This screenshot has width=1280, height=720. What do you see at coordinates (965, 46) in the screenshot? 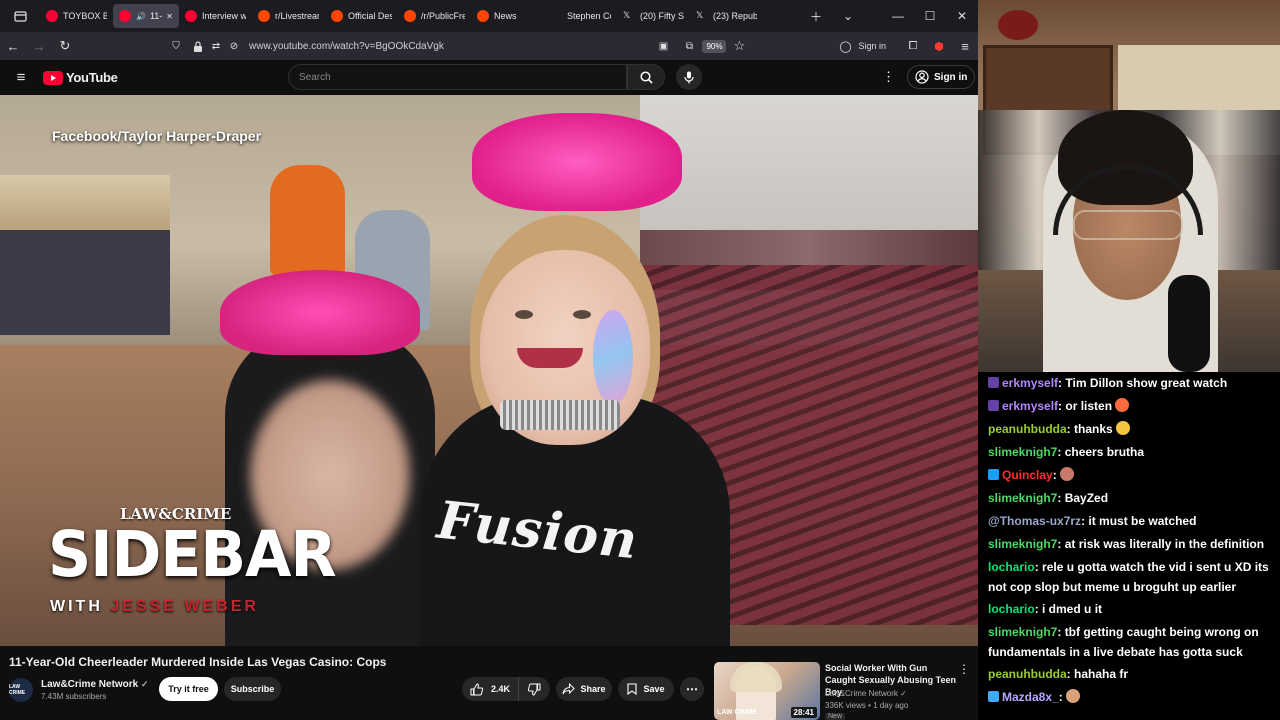
I see `menu-hamburger-icon: ≡` at bounding box center [965, 46].